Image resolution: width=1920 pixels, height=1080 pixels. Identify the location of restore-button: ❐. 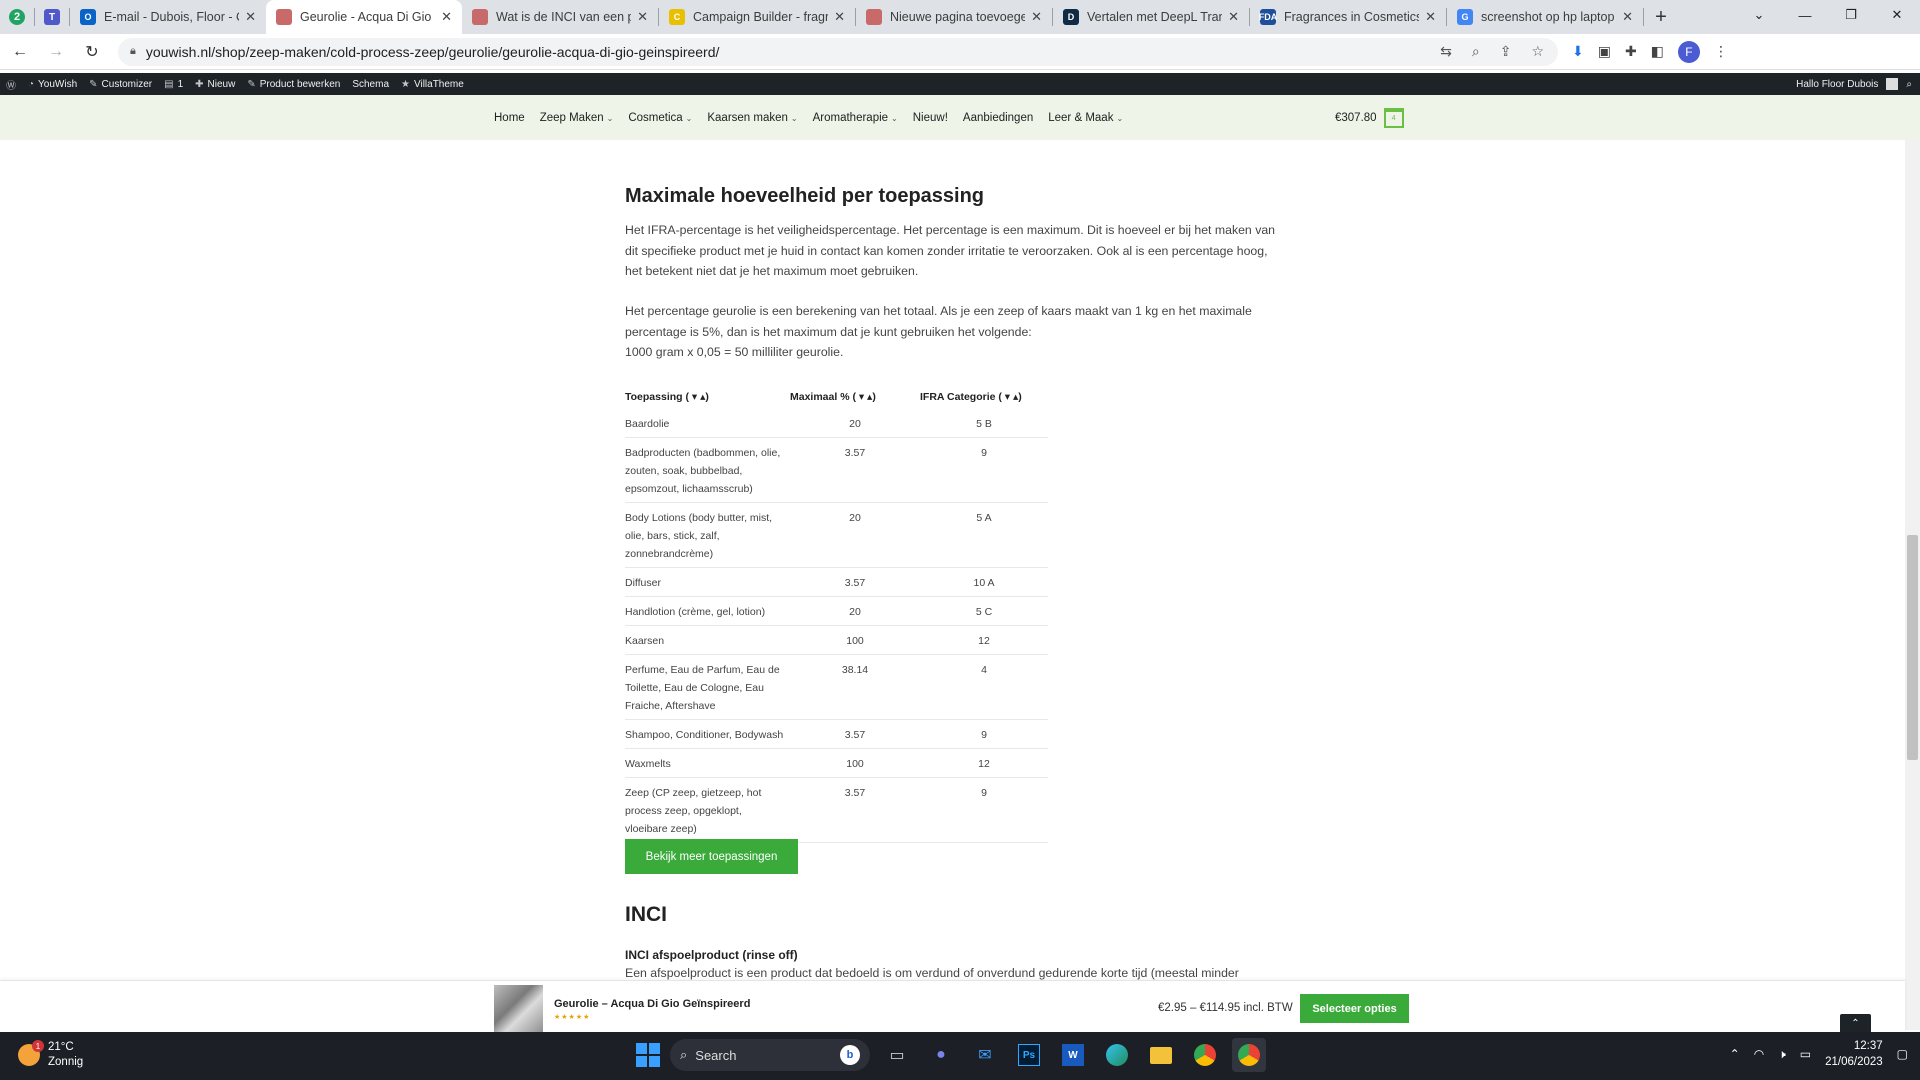
(1851, 15).